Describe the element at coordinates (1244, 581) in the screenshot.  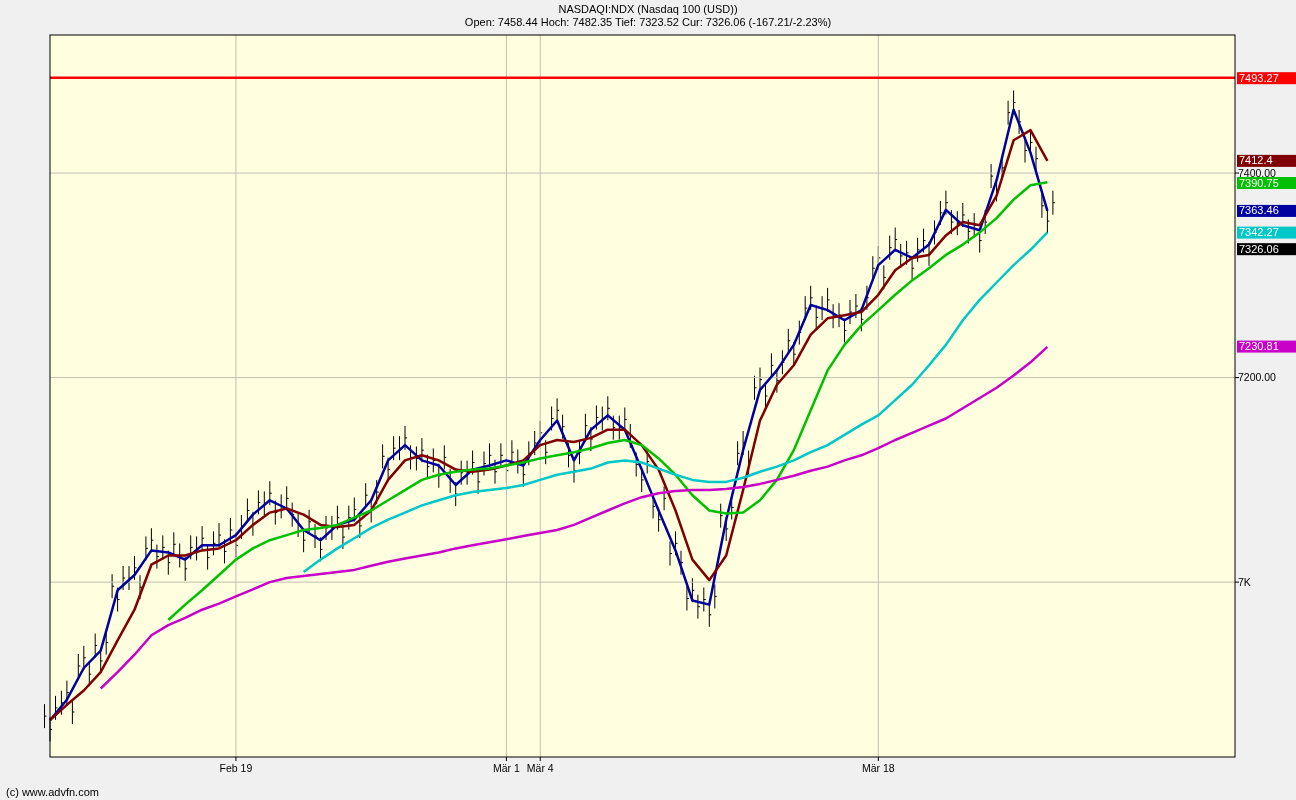
I see `y-axis-label: 7K` at that location.